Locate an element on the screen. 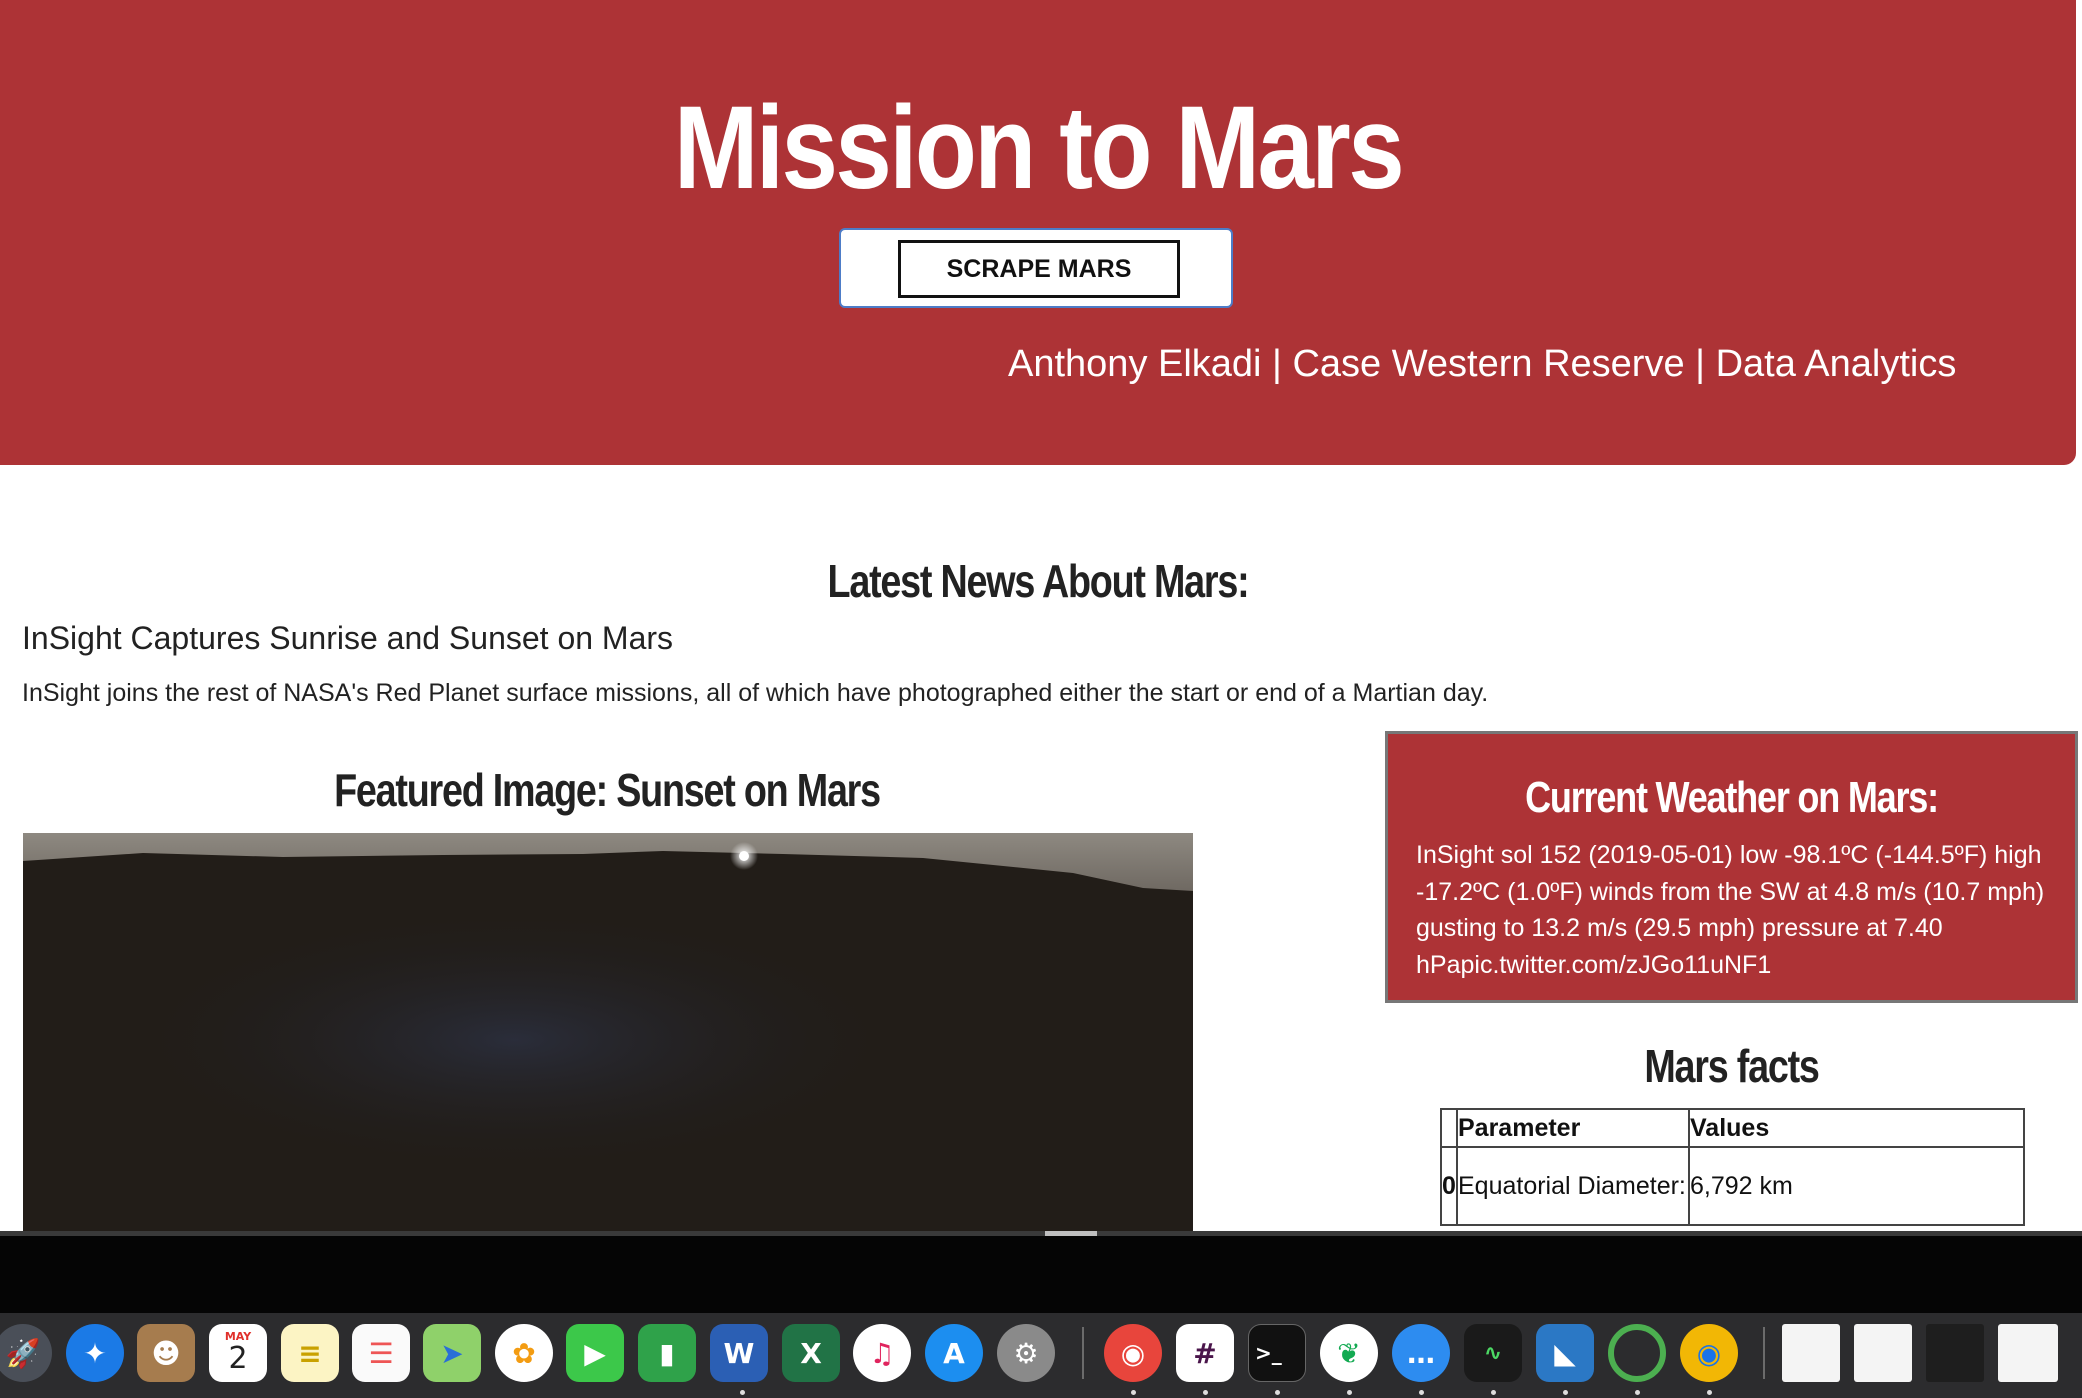 The image size is (2082, 1398). facetime-icon: ▶ is located at coordinates (595, 1353).